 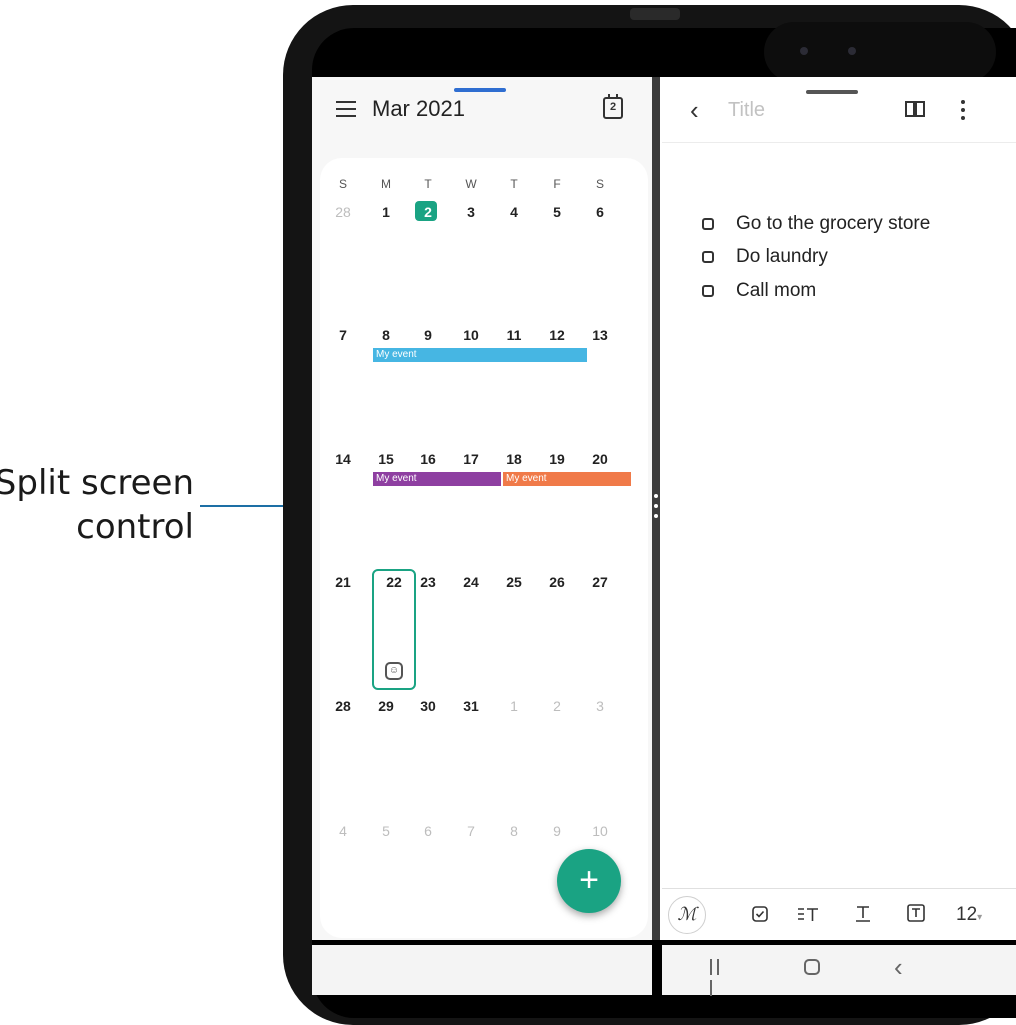 I want to click on month-title: Mar 2021, so click(x=418, y=109).